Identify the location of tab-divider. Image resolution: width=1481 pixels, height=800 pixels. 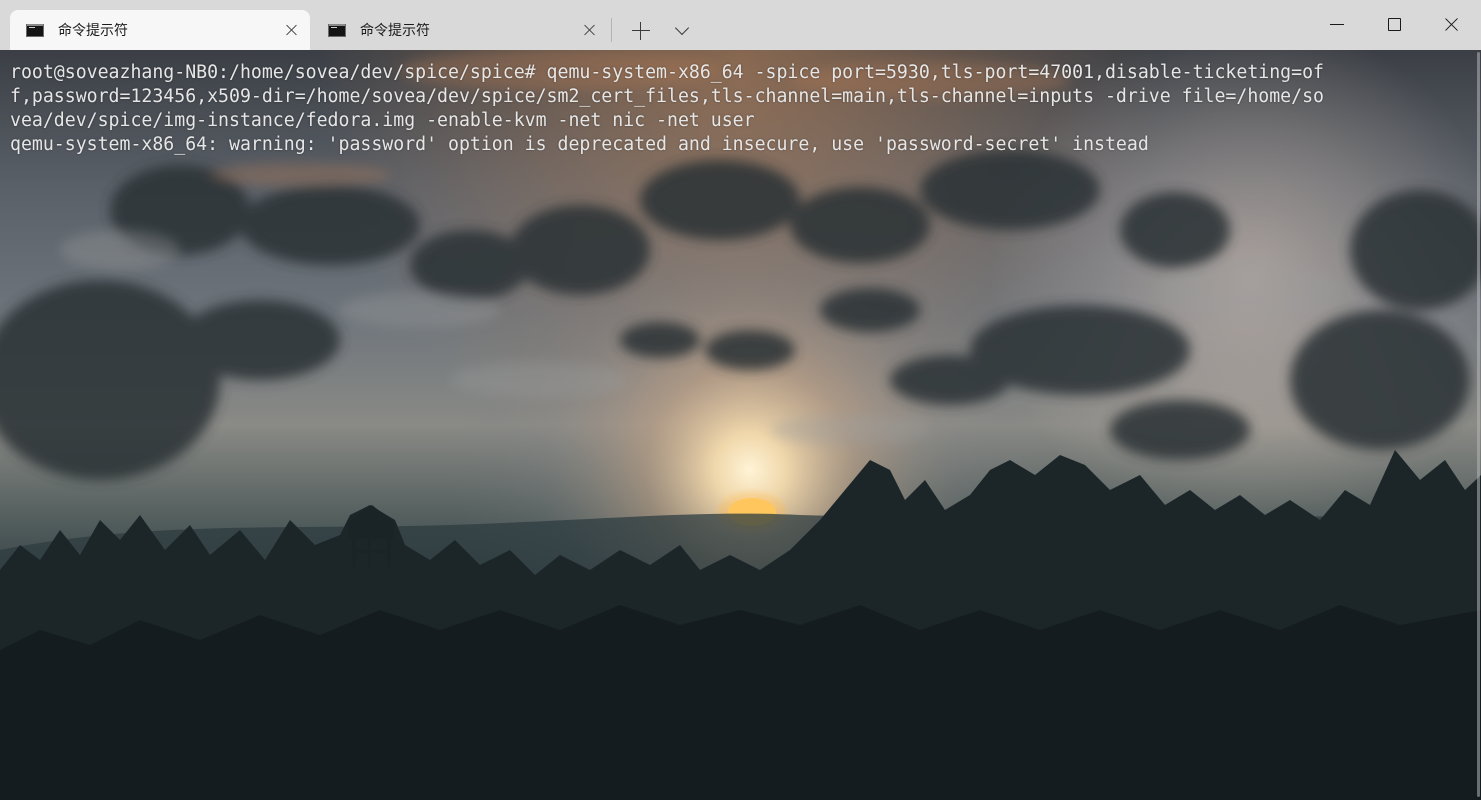
(611, 30).